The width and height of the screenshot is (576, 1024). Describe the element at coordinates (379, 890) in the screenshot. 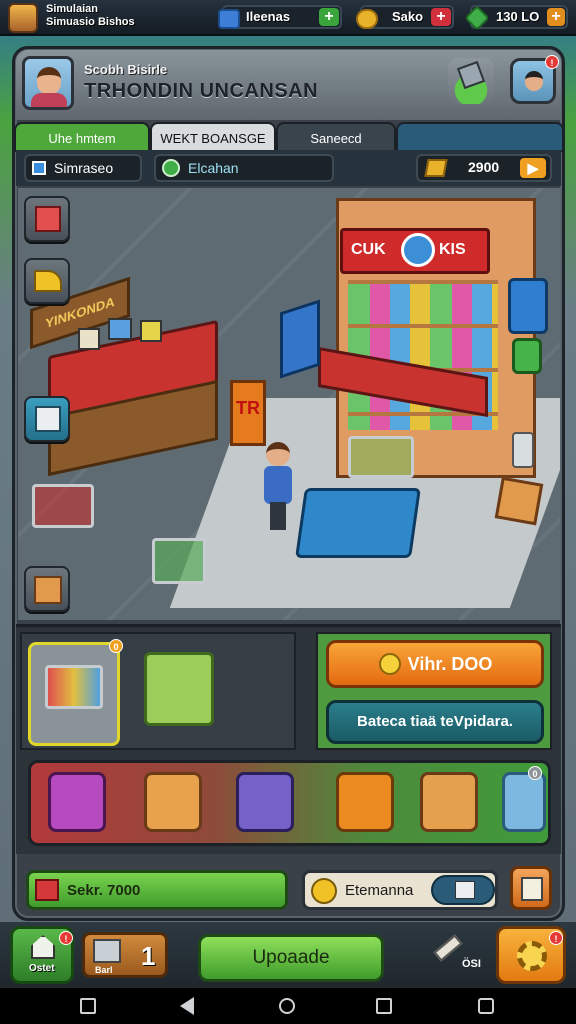

I see `info-label: Etemanna` at that location.